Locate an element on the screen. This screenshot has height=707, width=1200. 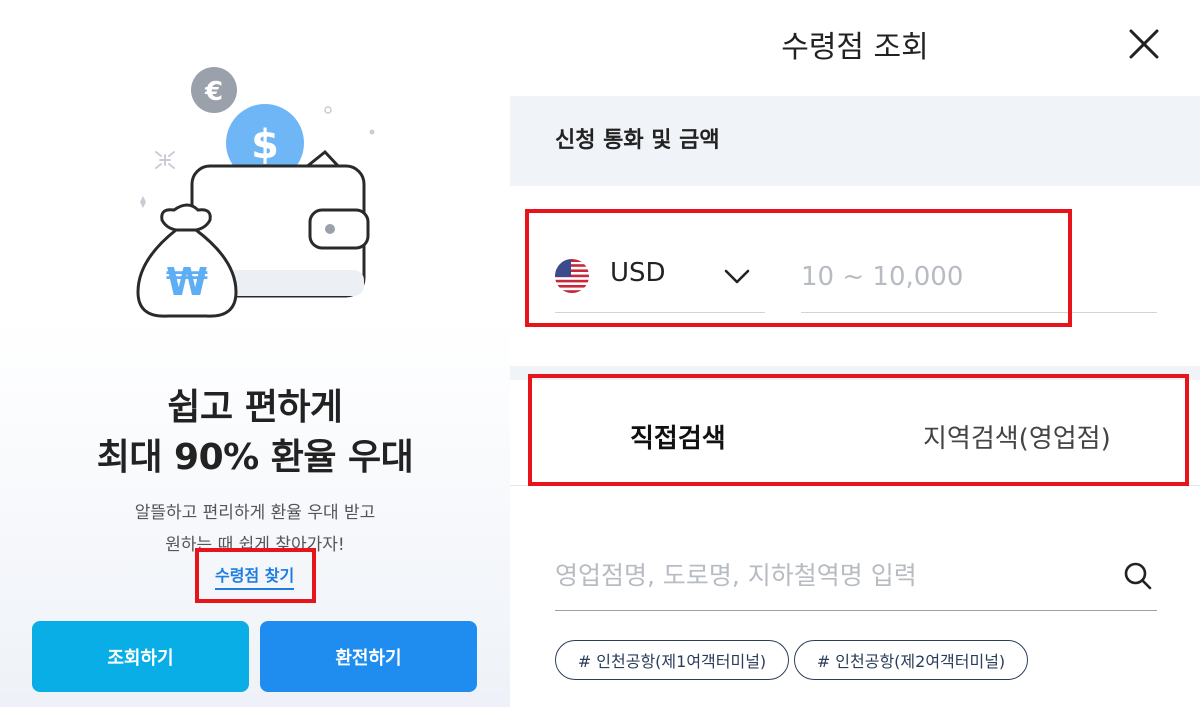
section-header: 신청 통화 및 금액 is located at coordinates (855, 141).